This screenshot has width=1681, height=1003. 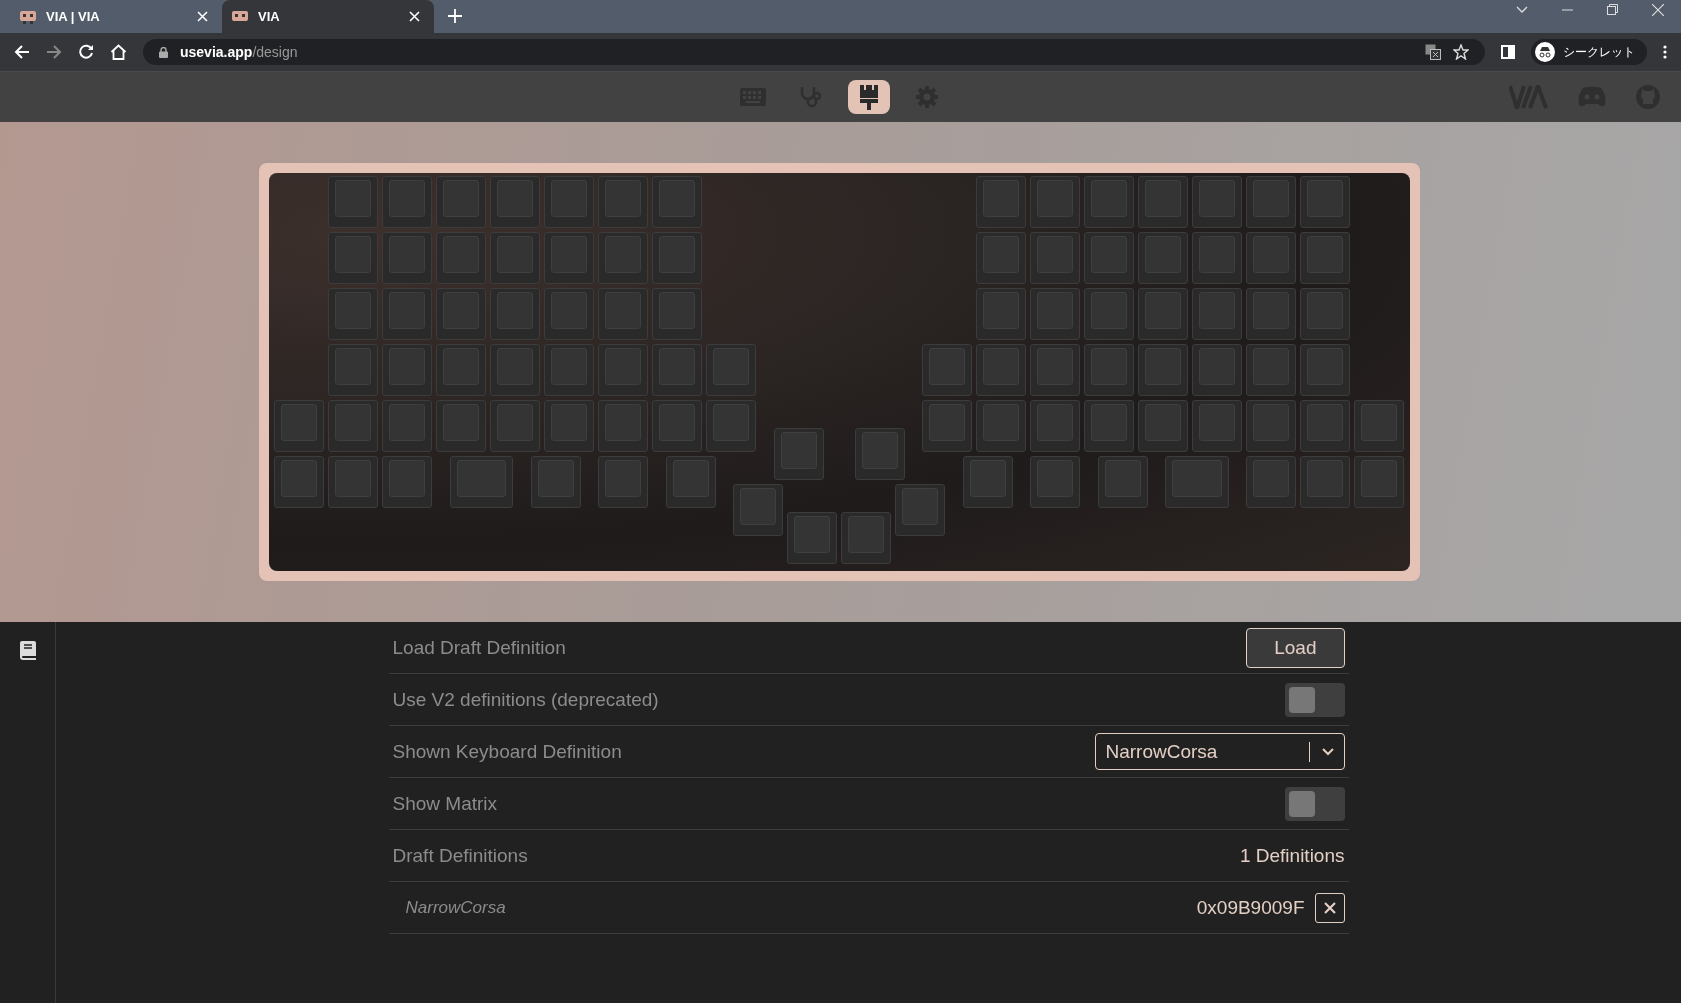 What do you see at coordinates (1295, 647) in the screenshot?
I see `load-button: Load` at bounding box center [1295, 647].